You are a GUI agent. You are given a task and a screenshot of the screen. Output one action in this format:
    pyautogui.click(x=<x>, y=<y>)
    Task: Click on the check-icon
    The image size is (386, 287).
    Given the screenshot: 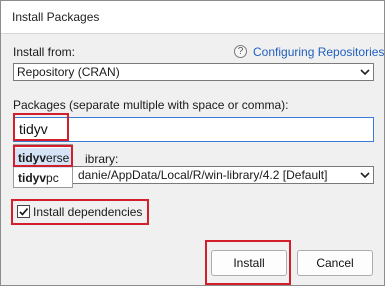 What is the action you would take?
    pyautogui.click(x=24, y=211)
    